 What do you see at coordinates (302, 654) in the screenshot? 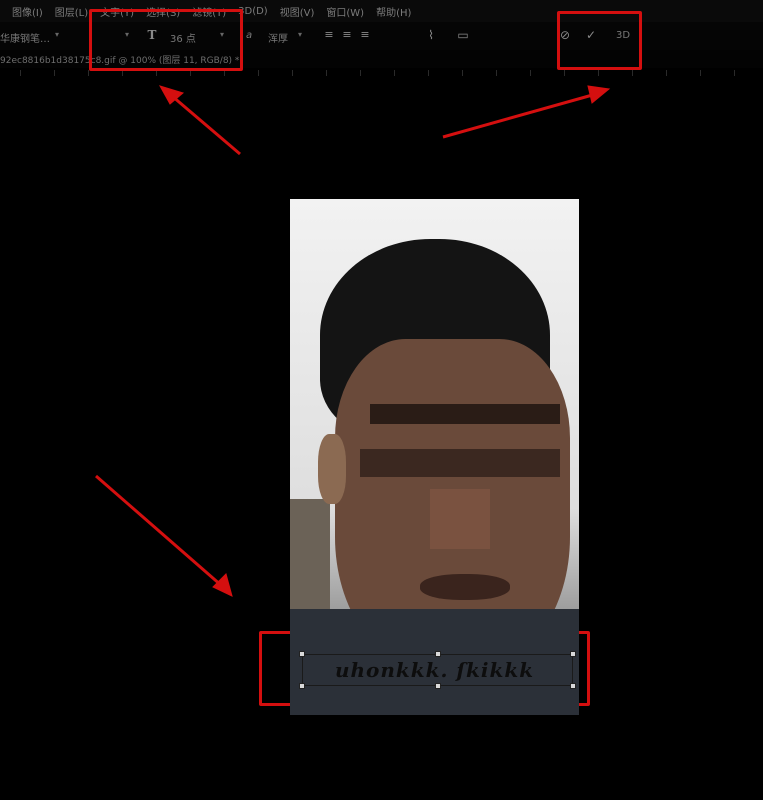
I see `transform-handle-top-left` at bounding box center [302, 654].